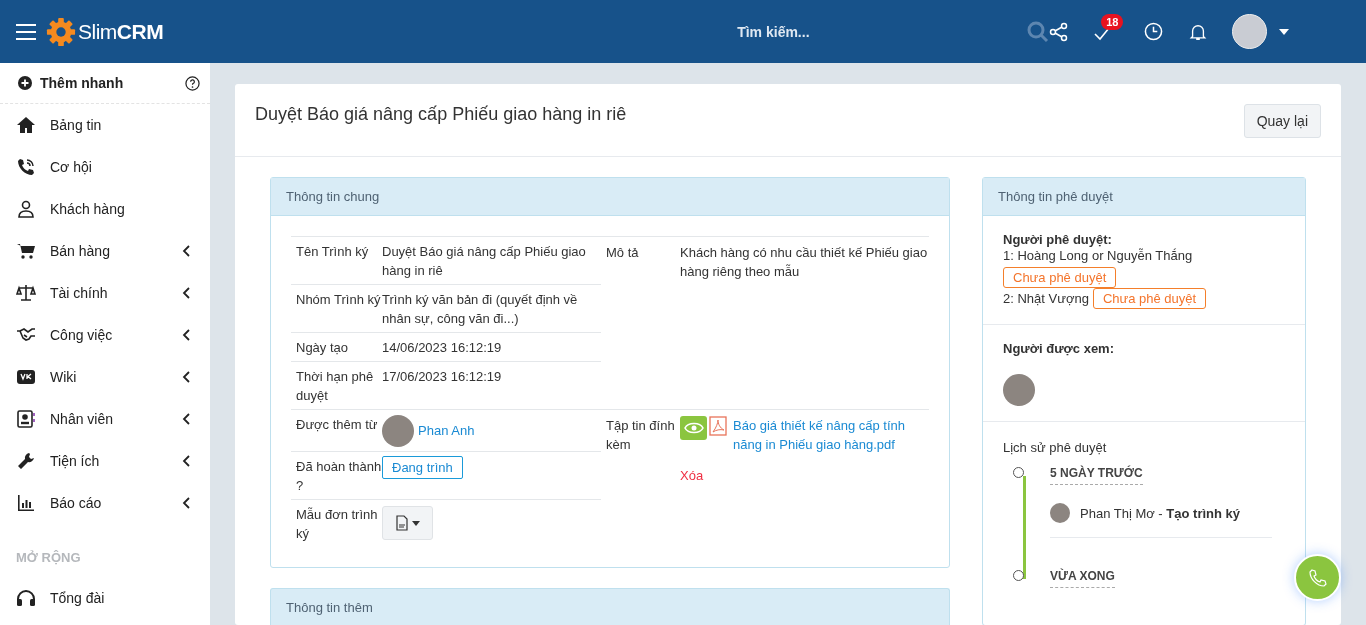  Describe the element at coordinates (640, 435) in the screenshot. I see `field-label: Tập tin đính kèm` at that location.